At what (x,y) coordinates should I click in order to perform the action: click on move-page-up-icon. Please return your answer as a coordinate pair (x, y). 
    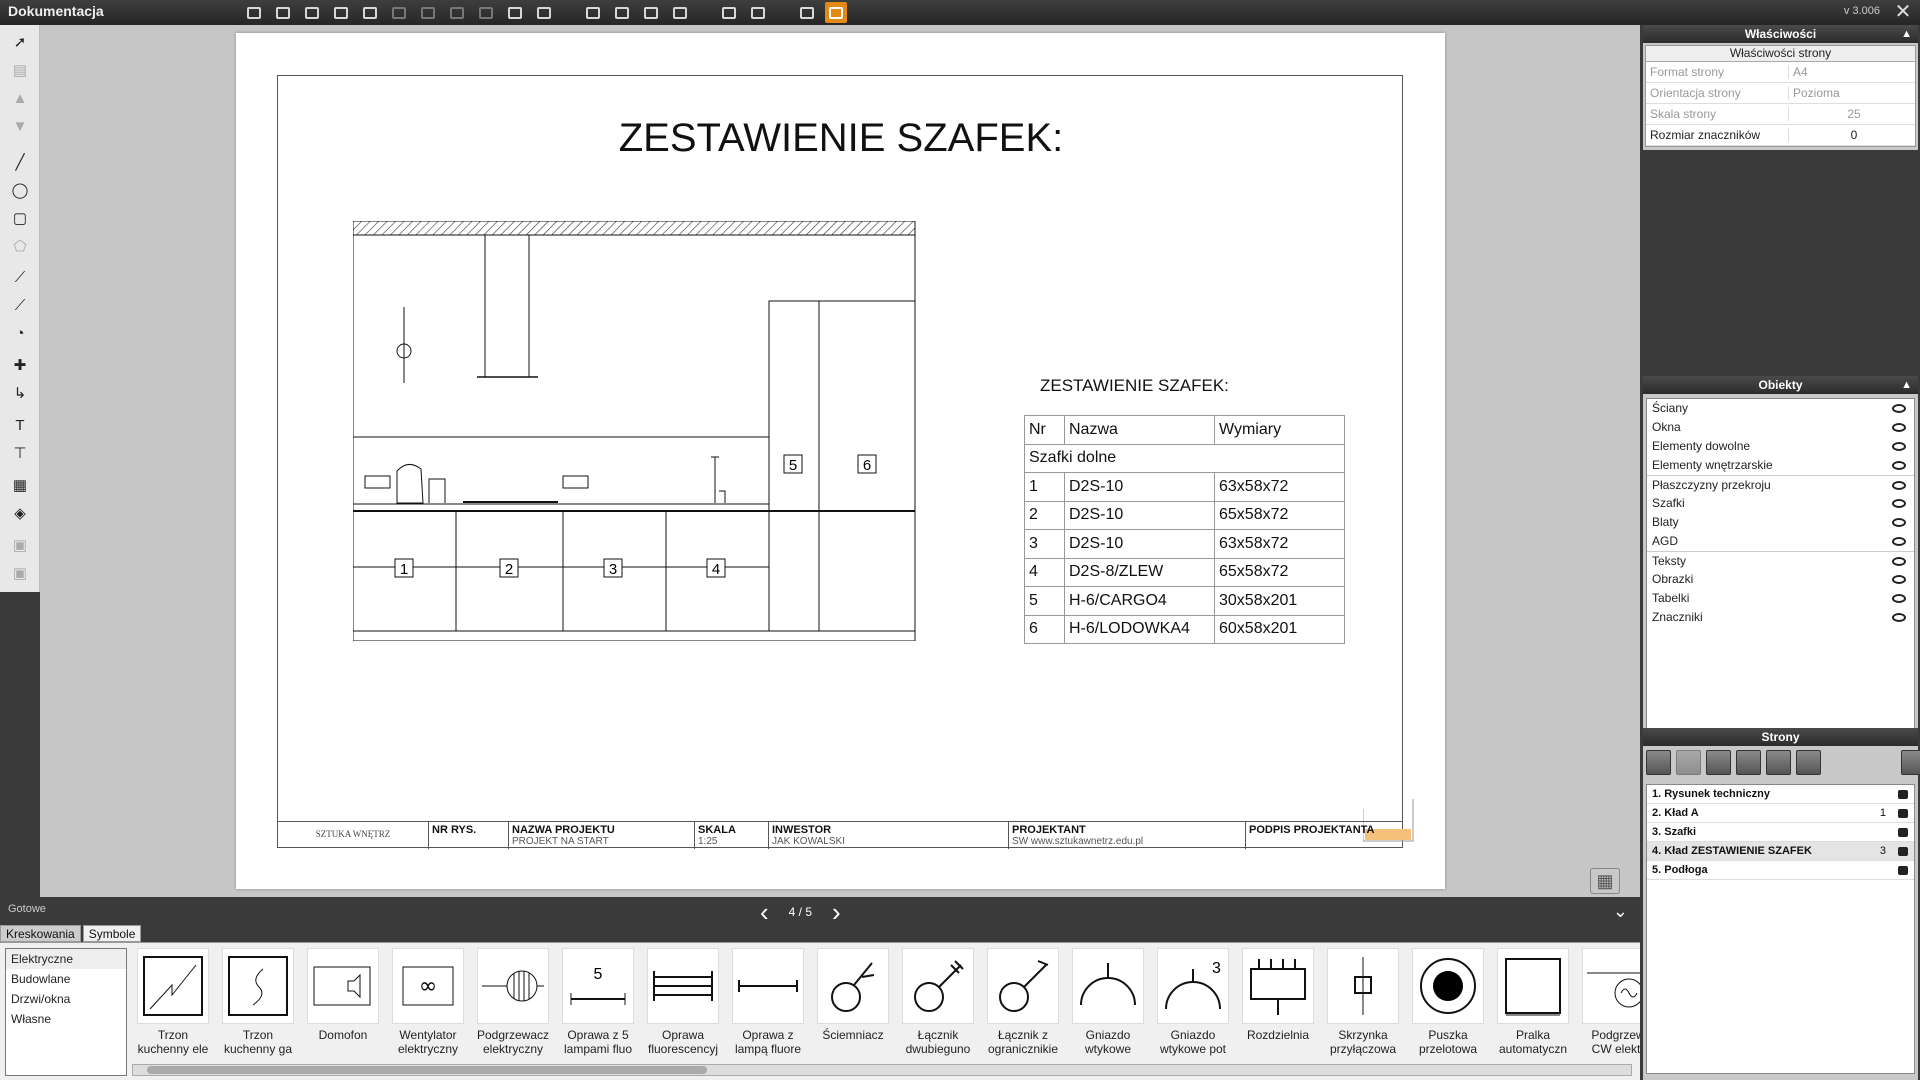
    Looking at the image, I should click on (1718, 762).